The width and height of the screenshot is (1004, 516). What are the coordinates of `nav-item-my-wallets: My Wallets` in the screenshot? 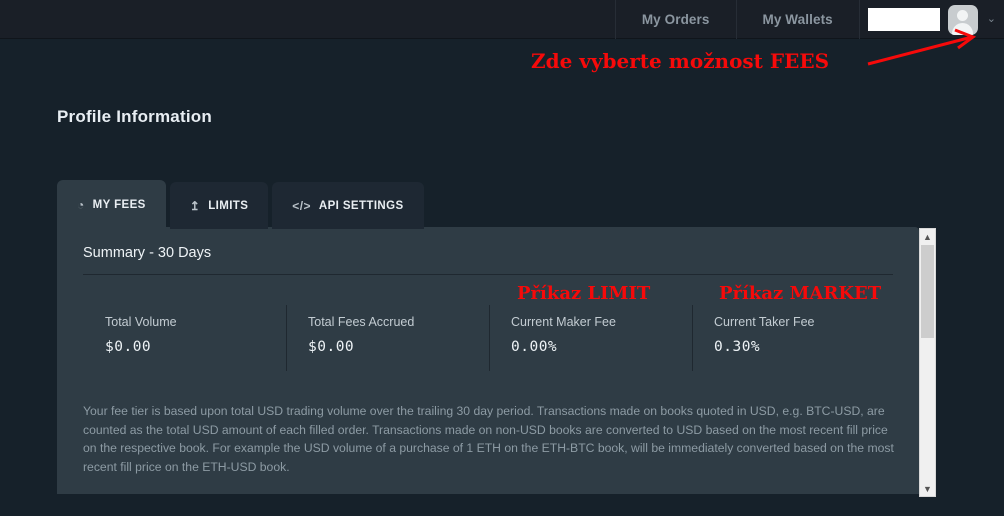 It's located at (797, 19).